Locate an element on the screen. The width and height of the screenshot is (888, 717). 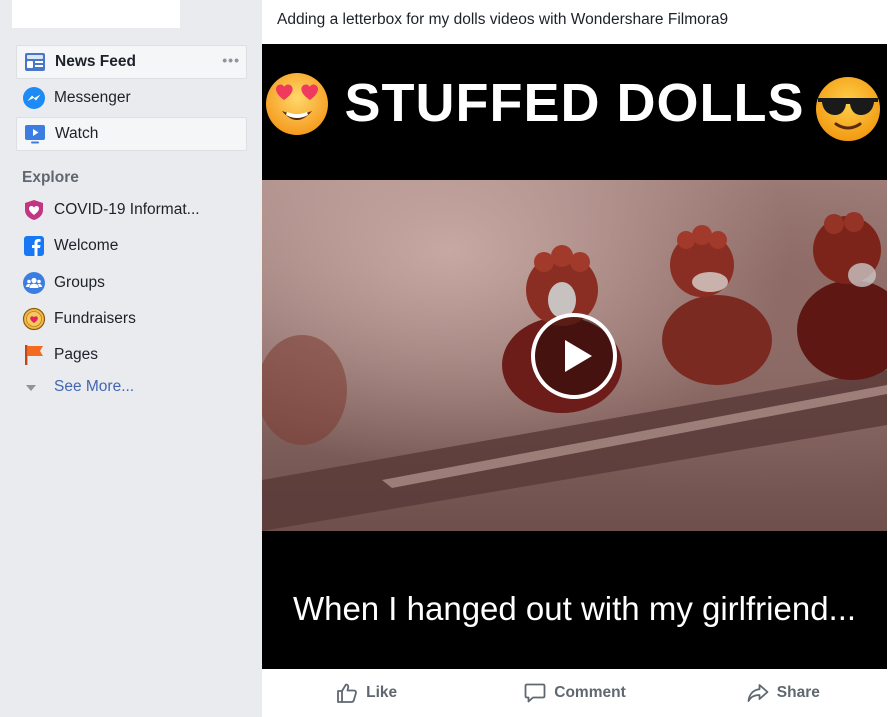
sidebar-item-label: Groups is located at coordinates (79, 282).